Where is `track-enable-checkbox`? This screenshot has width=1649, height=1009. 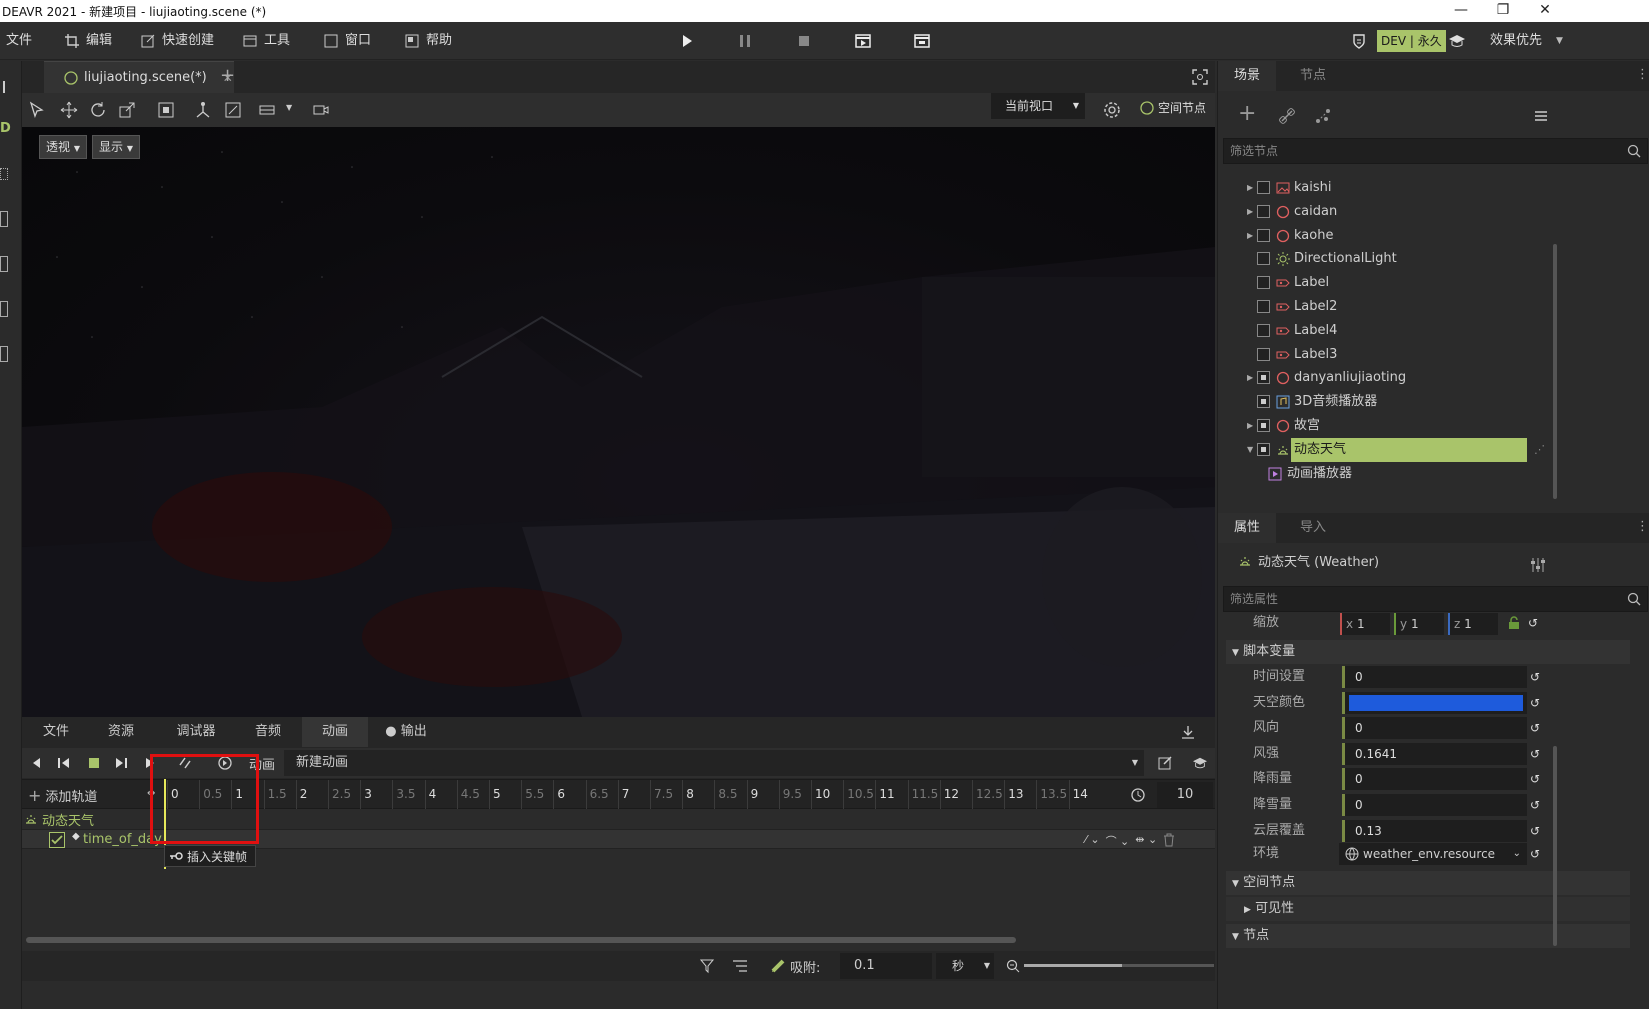
track-enable-checkbox is located at coordinates (57, 840).